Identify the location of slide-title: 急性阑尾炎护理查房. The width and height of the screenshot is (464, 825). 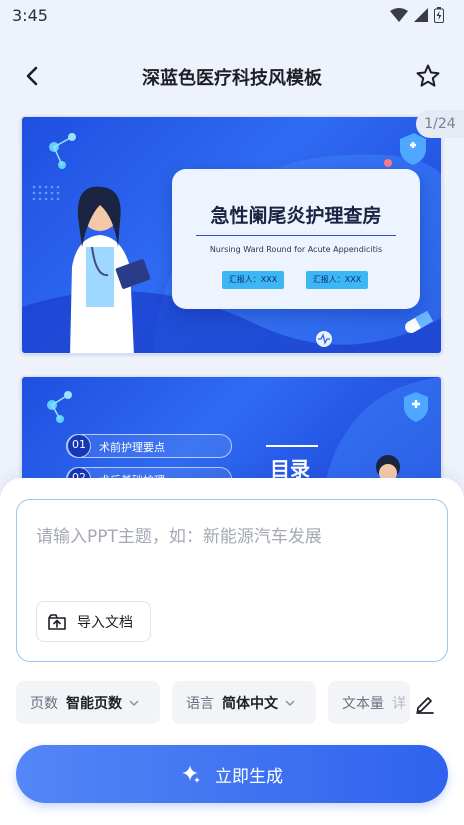
(296, 216).